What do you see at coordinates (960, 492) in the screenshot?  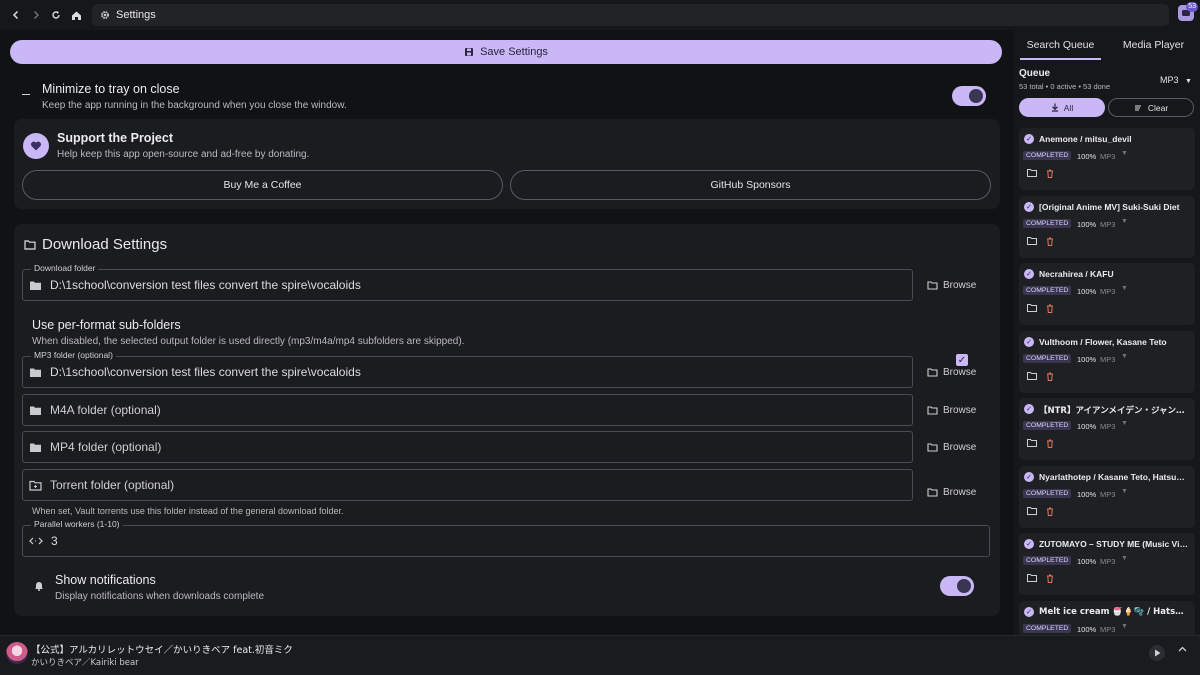 I see `browse-label: Browse` at bounding box center [960, 492].